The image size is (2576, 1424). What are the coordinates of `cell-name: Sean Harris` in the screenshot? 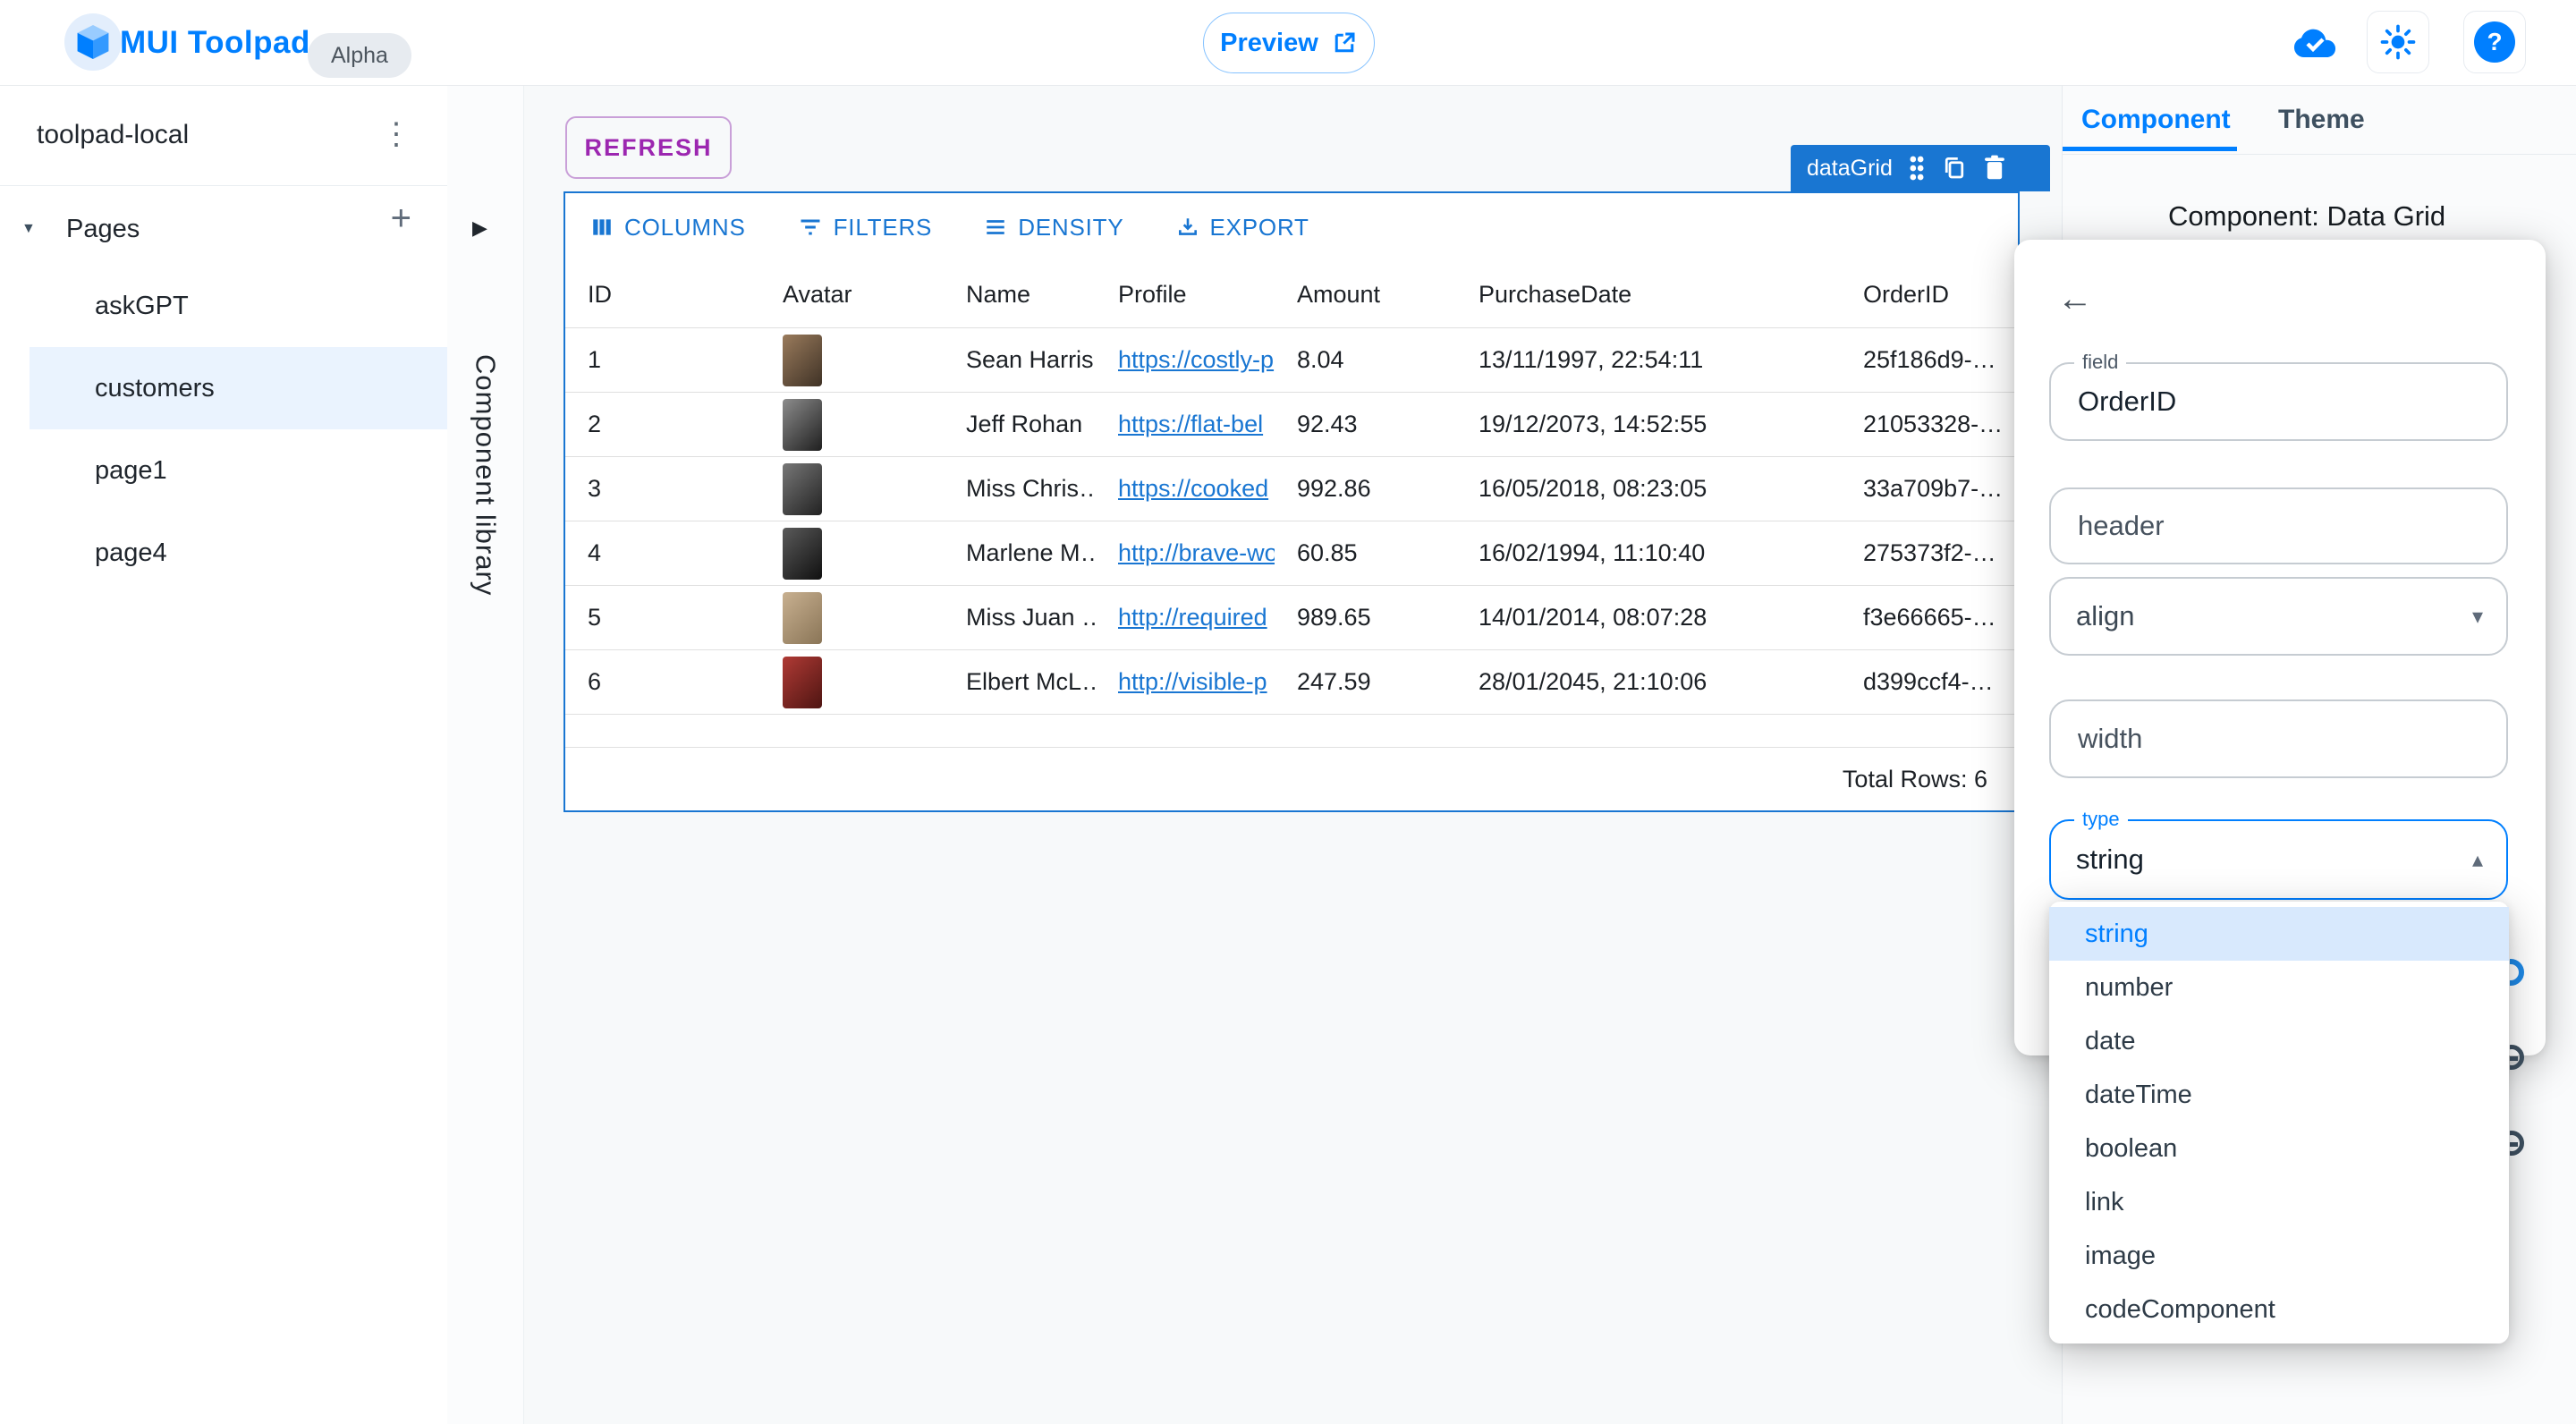 It's located at (1030, 359).